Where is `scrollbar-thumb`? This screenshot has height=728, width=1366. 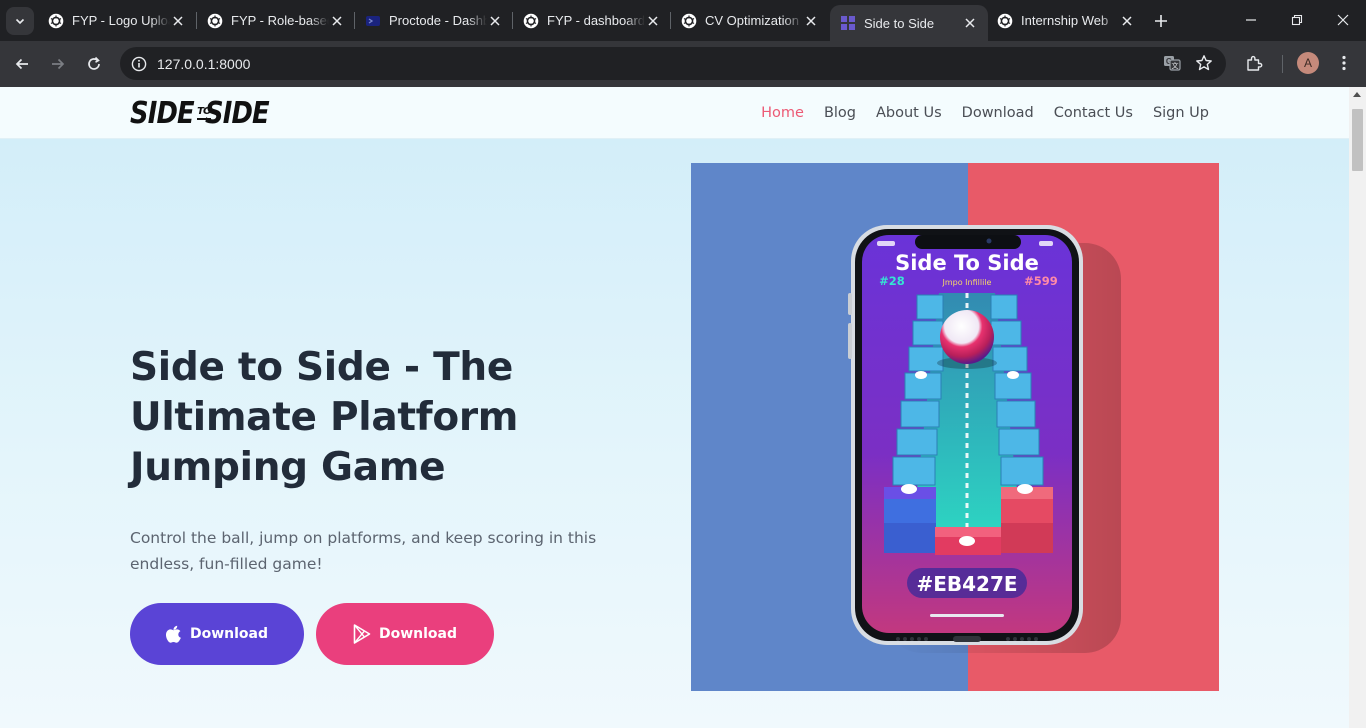
scrollbar-thumb is located at coordinates (1357, 140).